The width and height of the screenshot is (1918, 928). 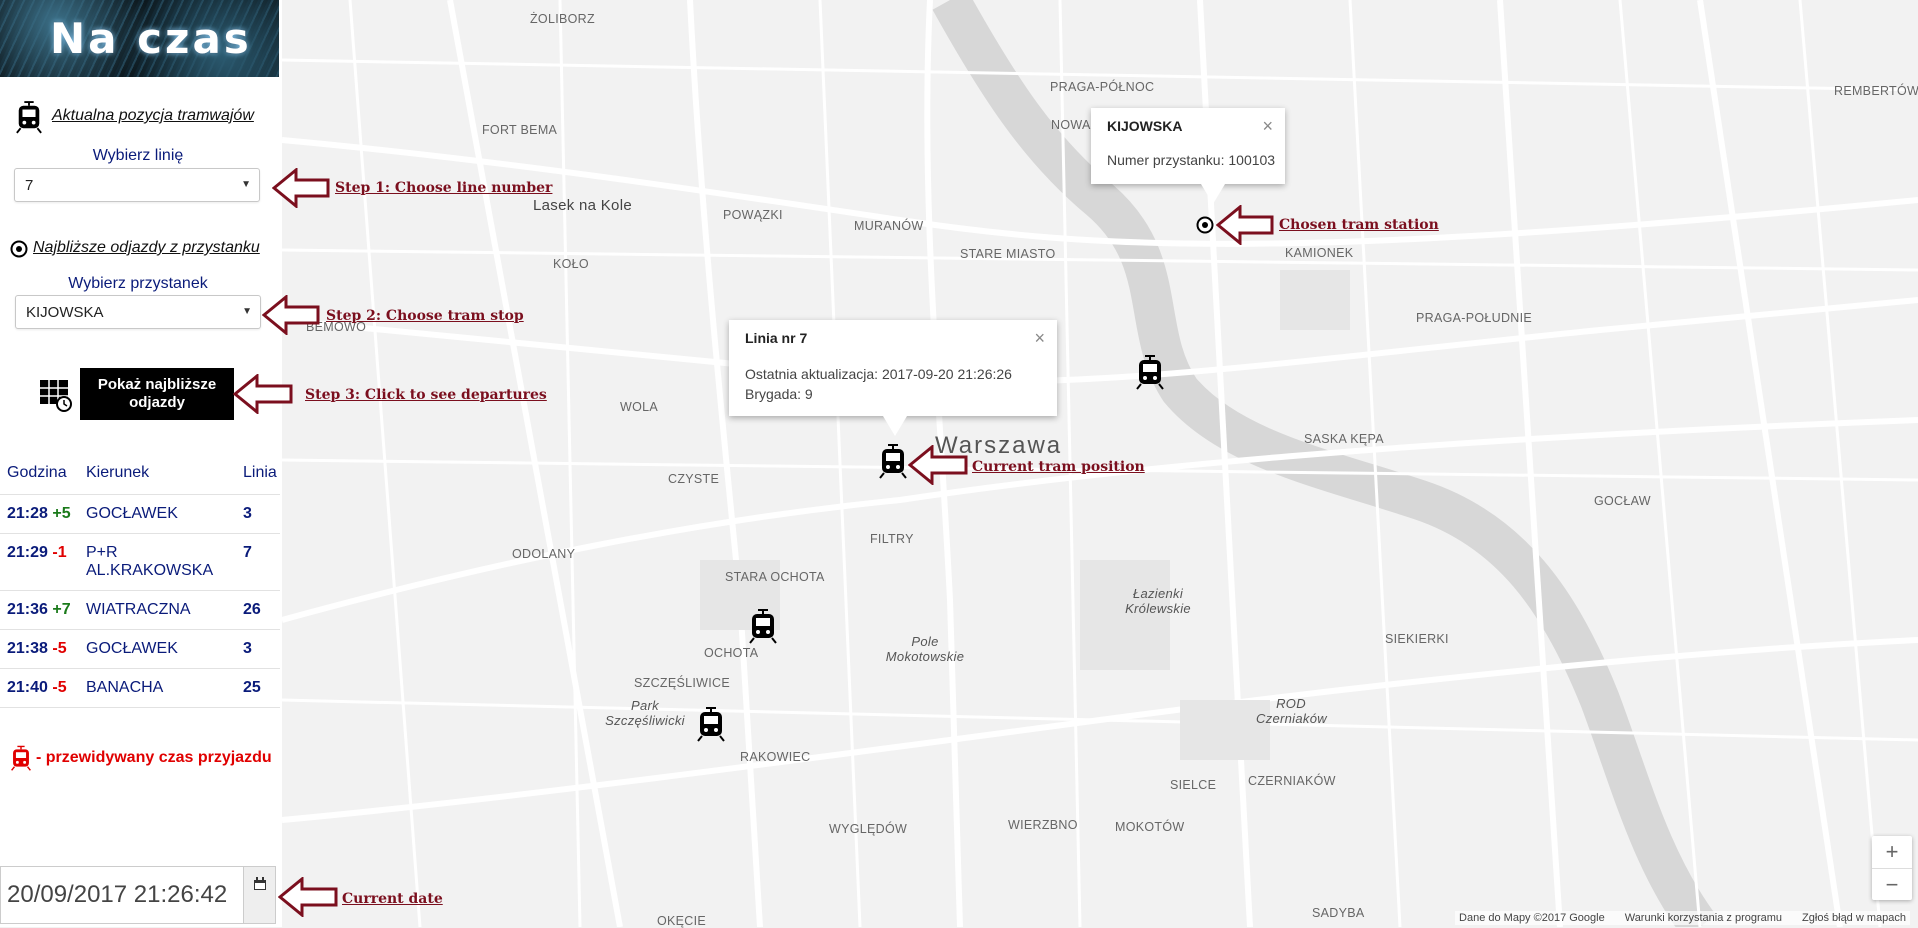 I want to click on map-label: POWĄZKI, so click(x=753, y=215).